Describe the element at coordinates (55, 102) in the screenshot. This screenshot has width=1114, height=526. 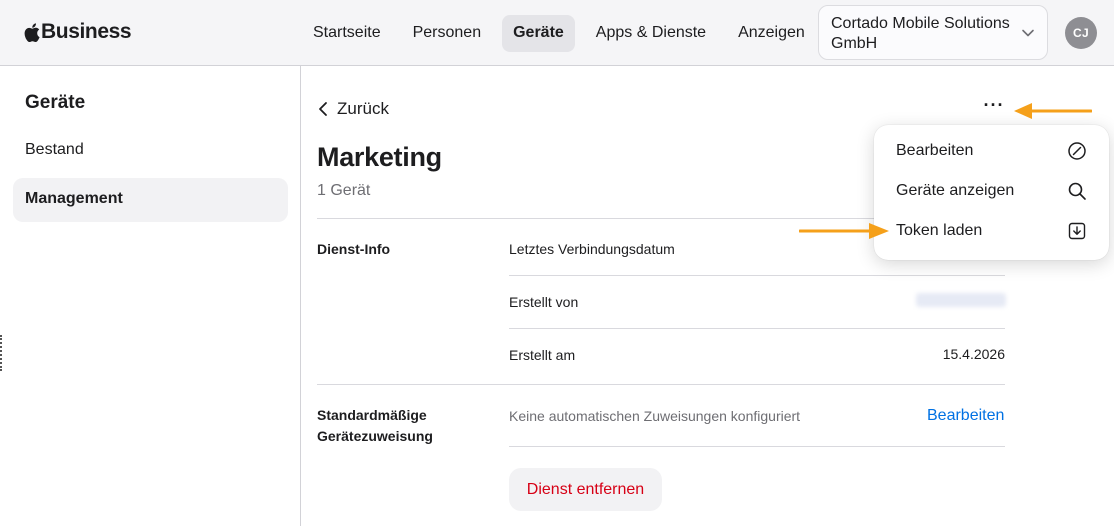
I see `sidebar-title: Geräte` at that location.